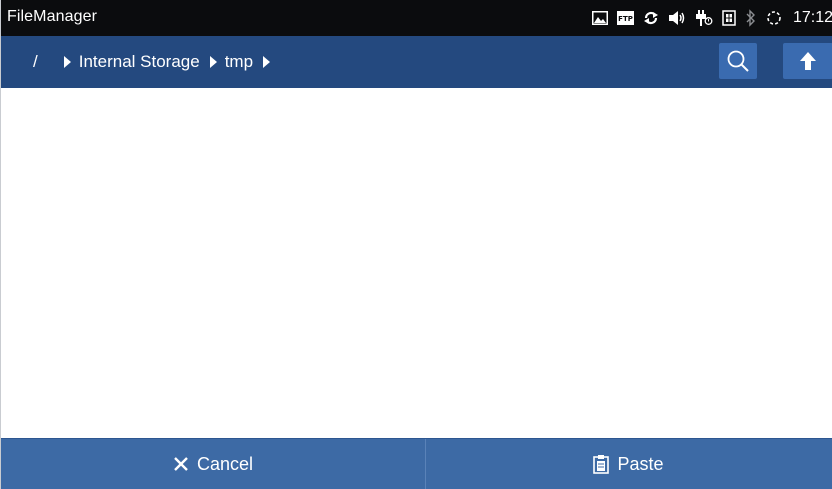 The image size is (832, 489). I want to click on cancel-button: Cancel, so click(213, 464).